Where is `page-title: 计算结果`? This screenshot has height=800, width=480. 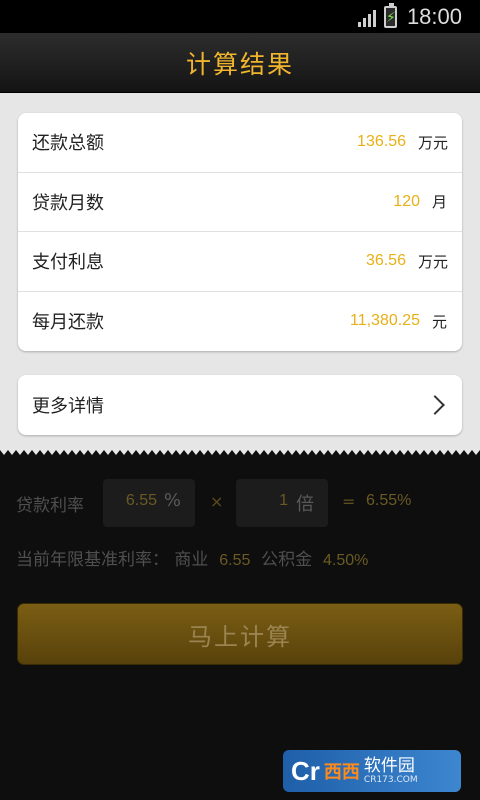 page-title: 计算结果 is located at coordinates (239, 64).